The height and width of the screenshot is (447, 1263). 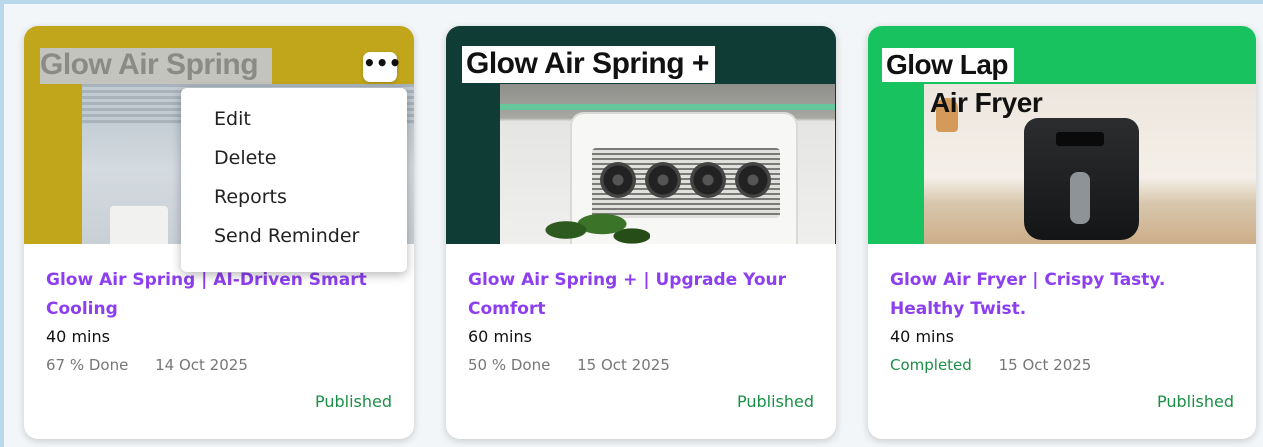 I want to click on course-meta: Completed 15 Oct 2025, so click(x=1064, y=365).